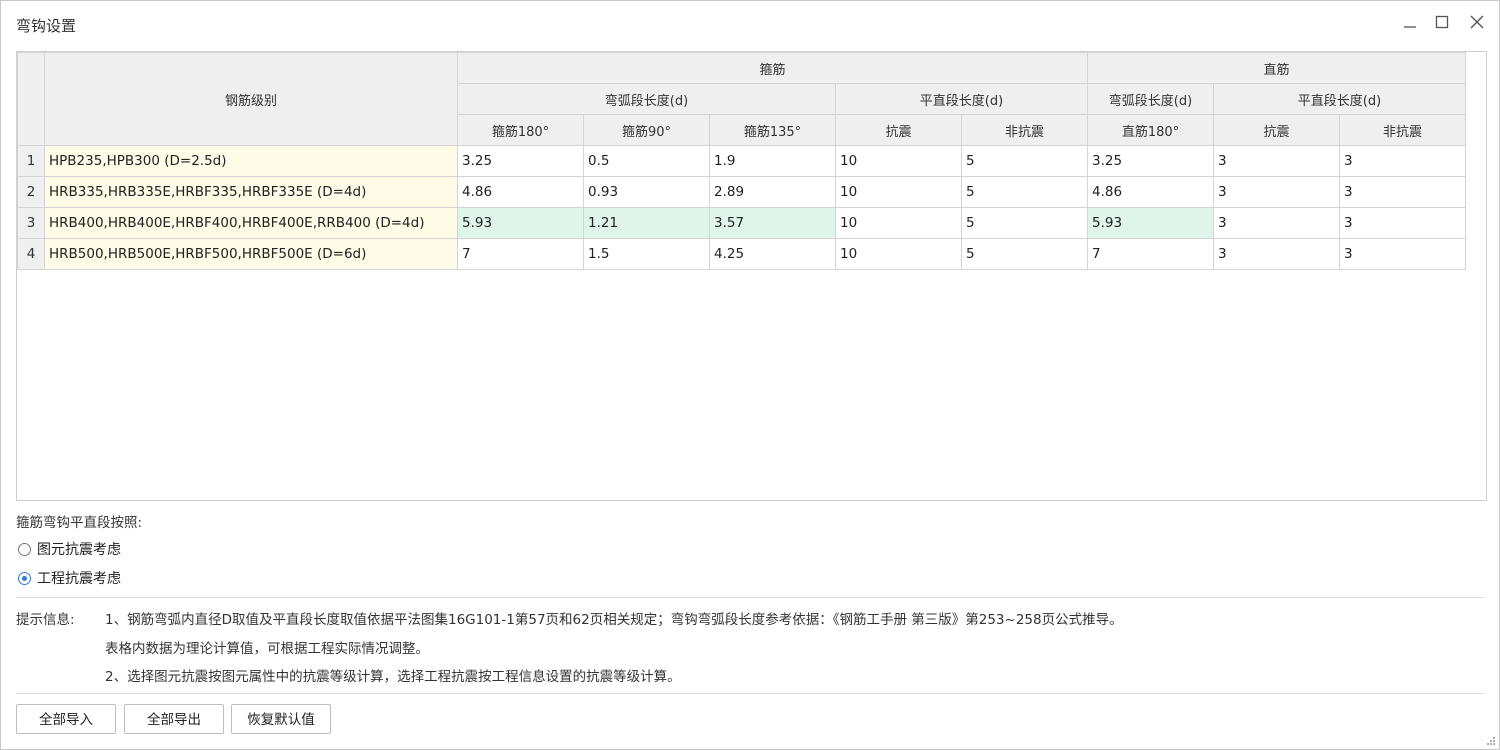  I want to click on header-stirrup-90: 箍筋90°, so click(646, 130).